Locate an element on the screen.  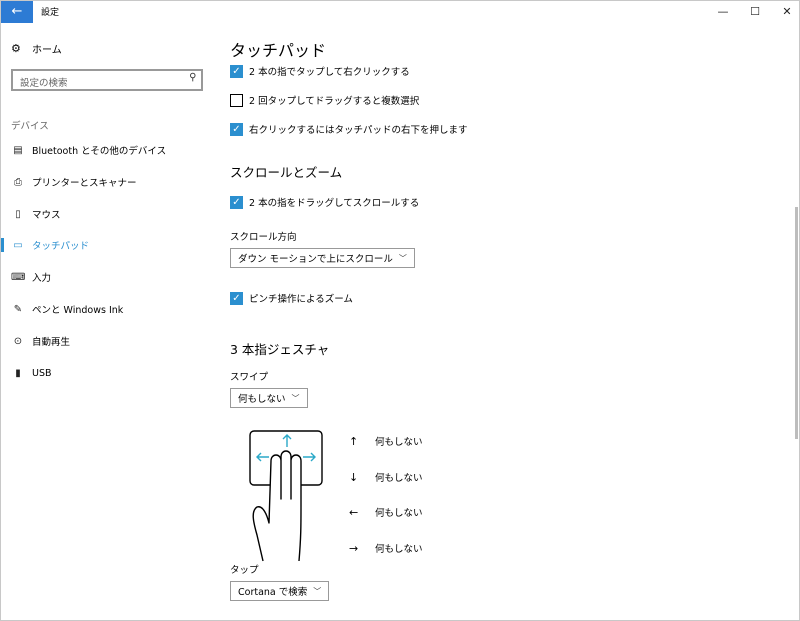
back-button: ← is located at coordinates (17, 12).